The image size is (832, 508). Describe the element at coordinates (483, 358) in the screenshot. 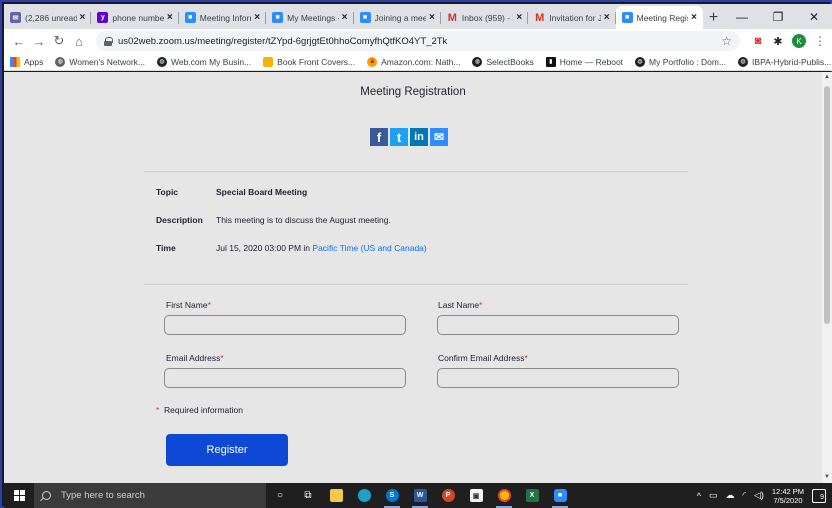

I see `confirm-email-label: Confirm Email Address*` at that location.